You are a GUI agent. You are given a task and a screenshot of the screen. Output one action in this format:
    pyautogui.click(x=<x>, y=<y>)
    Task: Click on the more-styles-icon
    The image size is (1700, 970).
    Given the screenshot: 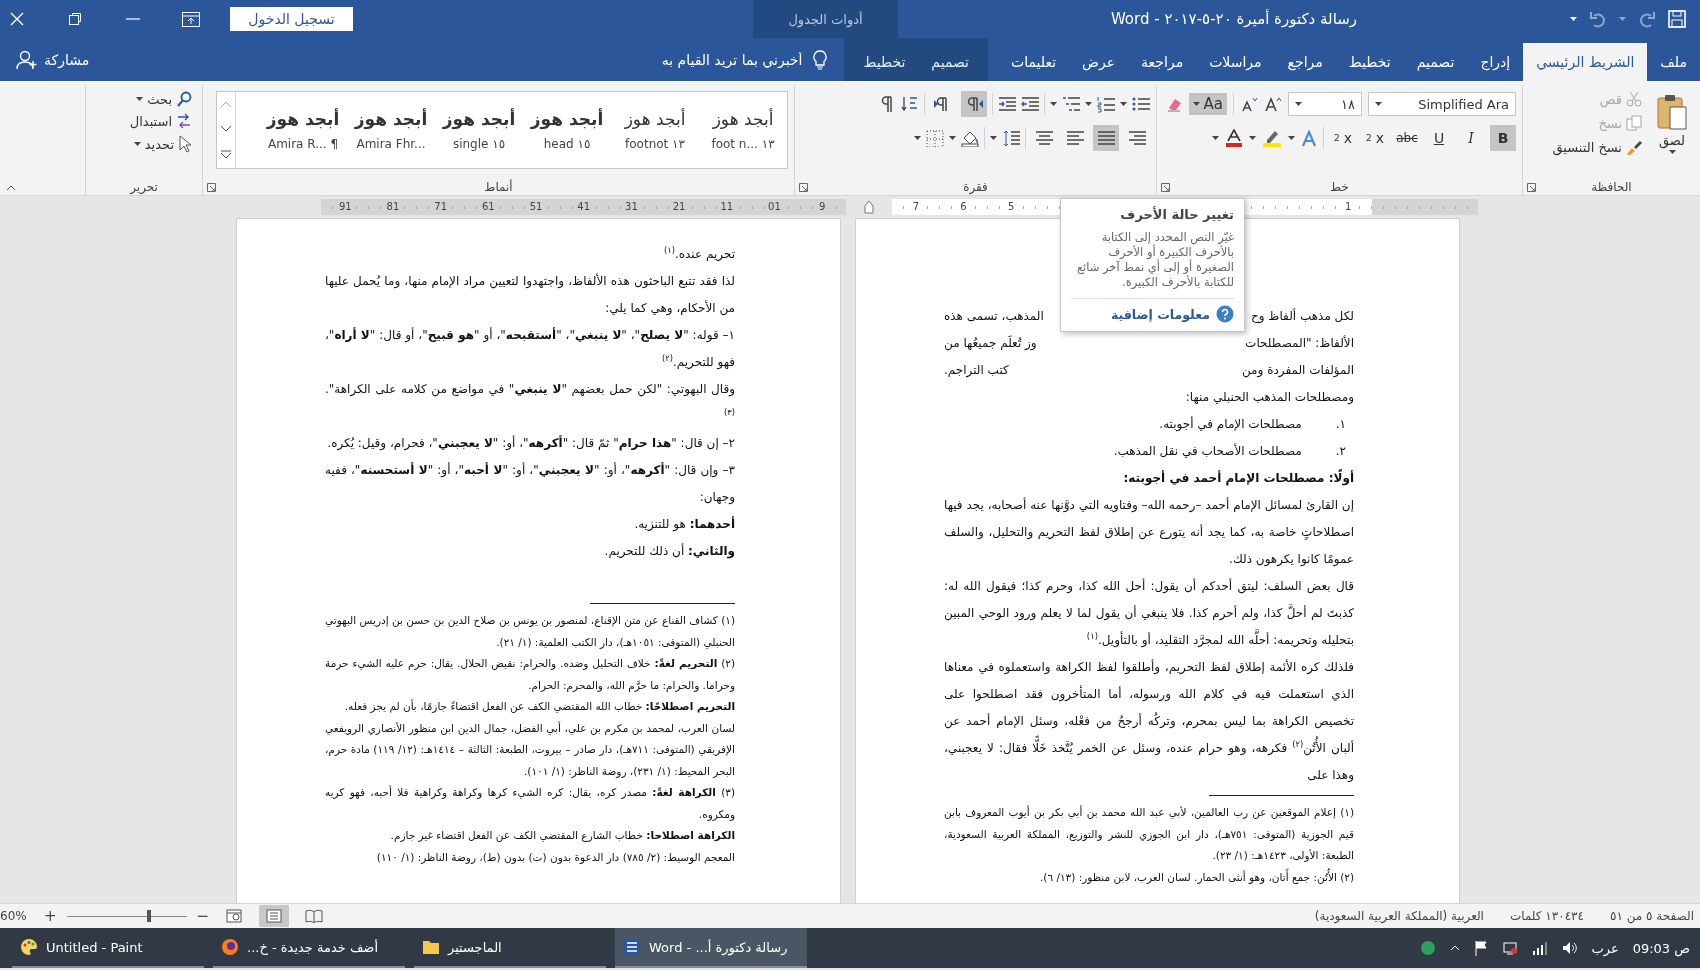 What is the action you would take?
    pyautogui.click(x=226, y=155)
    